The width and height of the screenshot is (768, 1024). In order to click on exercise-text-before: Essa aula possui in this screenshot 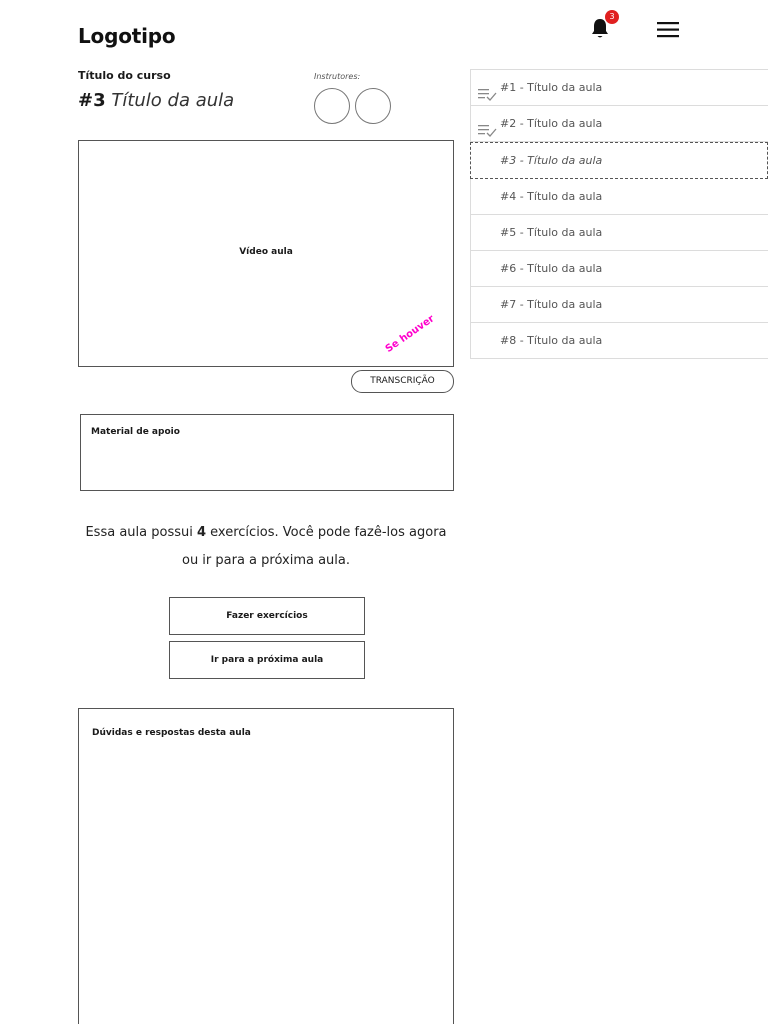, I will do `click(141, 532)`.